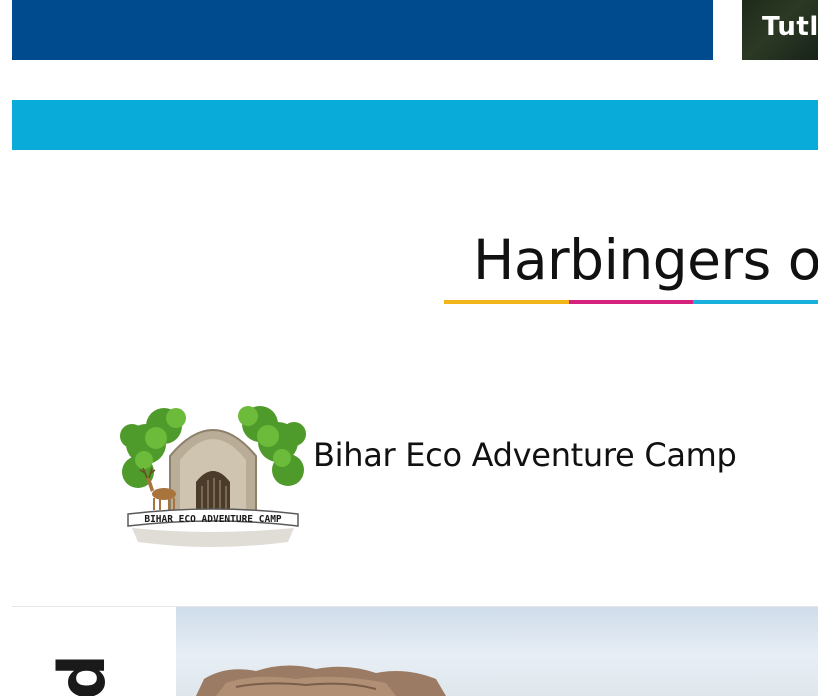  I want to click on content-card-strip: p, so click(415, 651).